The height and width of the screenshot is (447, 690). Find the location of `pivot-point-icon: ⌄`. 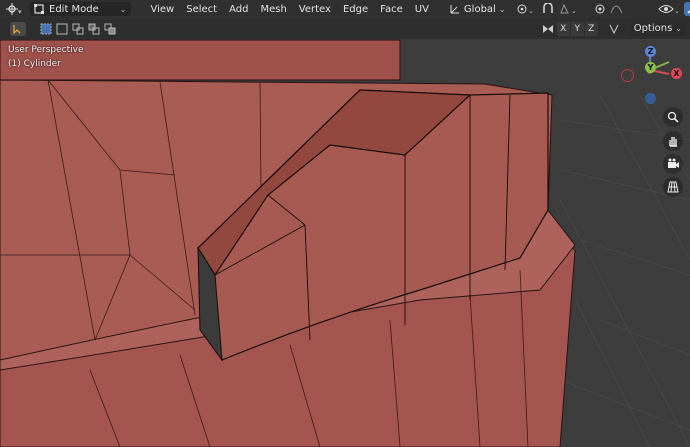

pivot-point-icon: ⌄ is located at coordinates (526, 9).